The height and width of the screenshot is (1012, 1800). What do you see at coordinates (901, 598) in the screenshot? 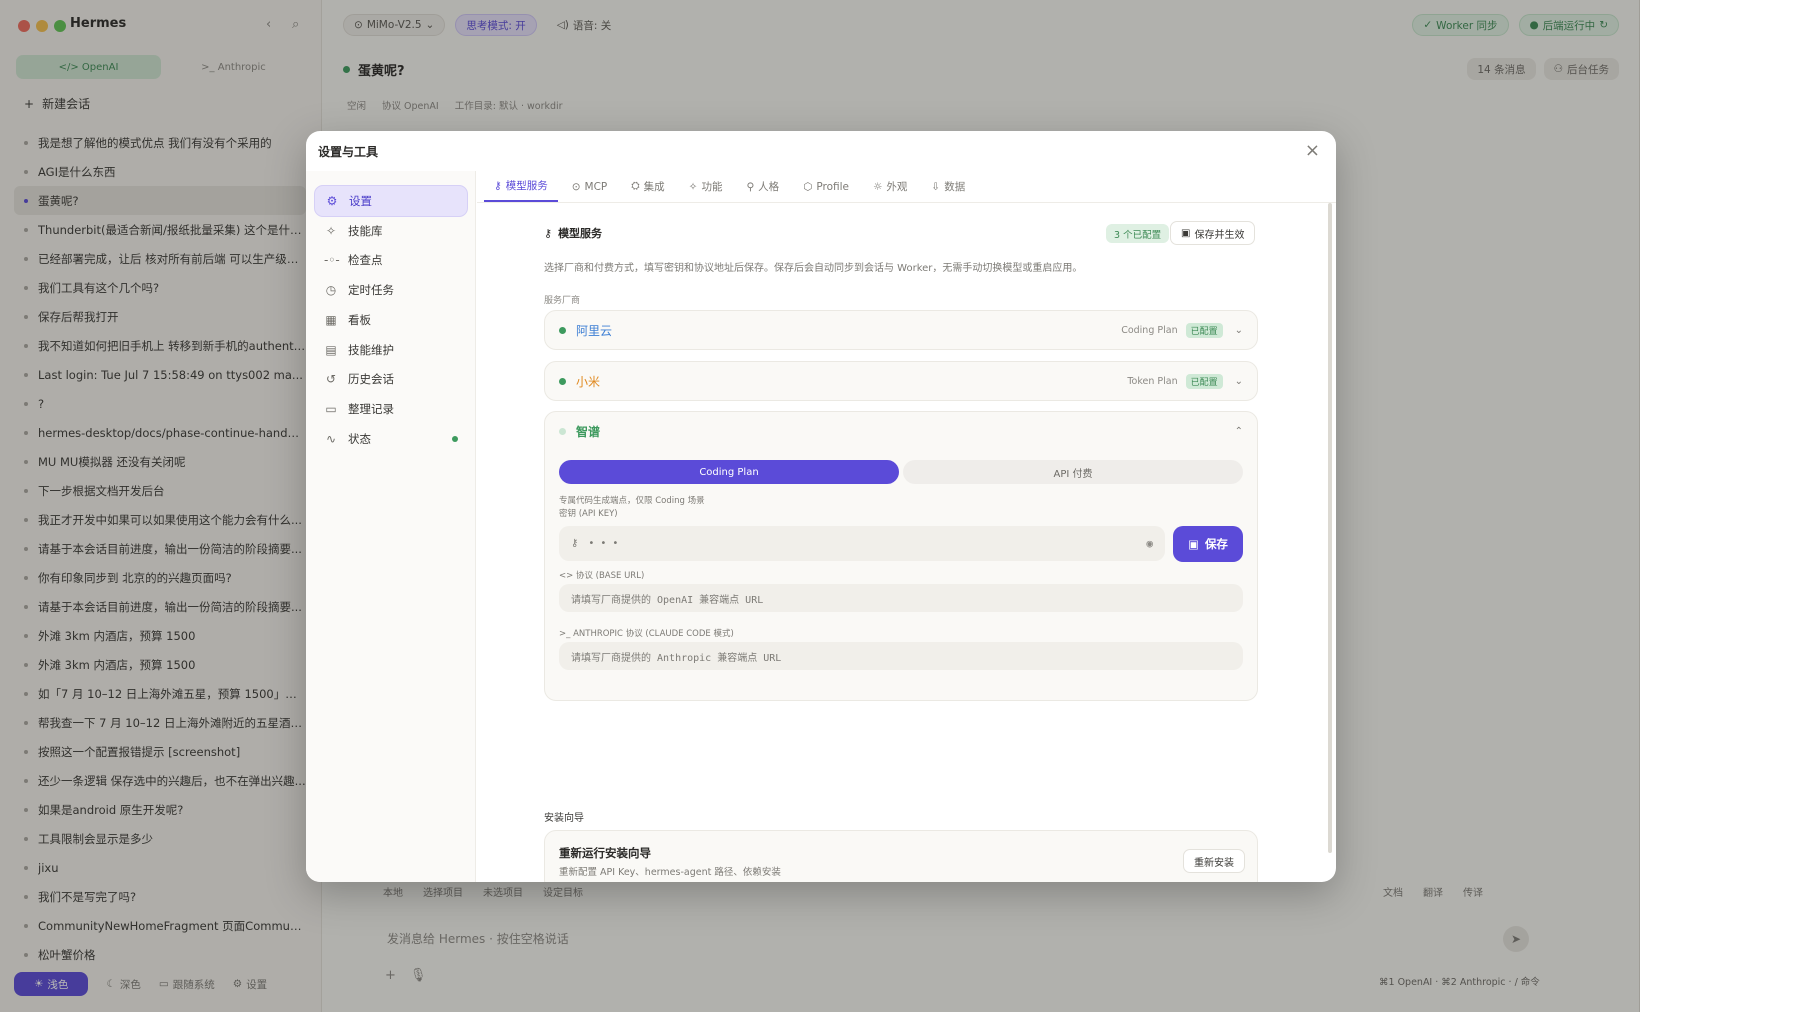
I see `base-url-input: 请填写厂商提供的 OpenAI 兼容端点 URL` at bounding box center [901, 598].